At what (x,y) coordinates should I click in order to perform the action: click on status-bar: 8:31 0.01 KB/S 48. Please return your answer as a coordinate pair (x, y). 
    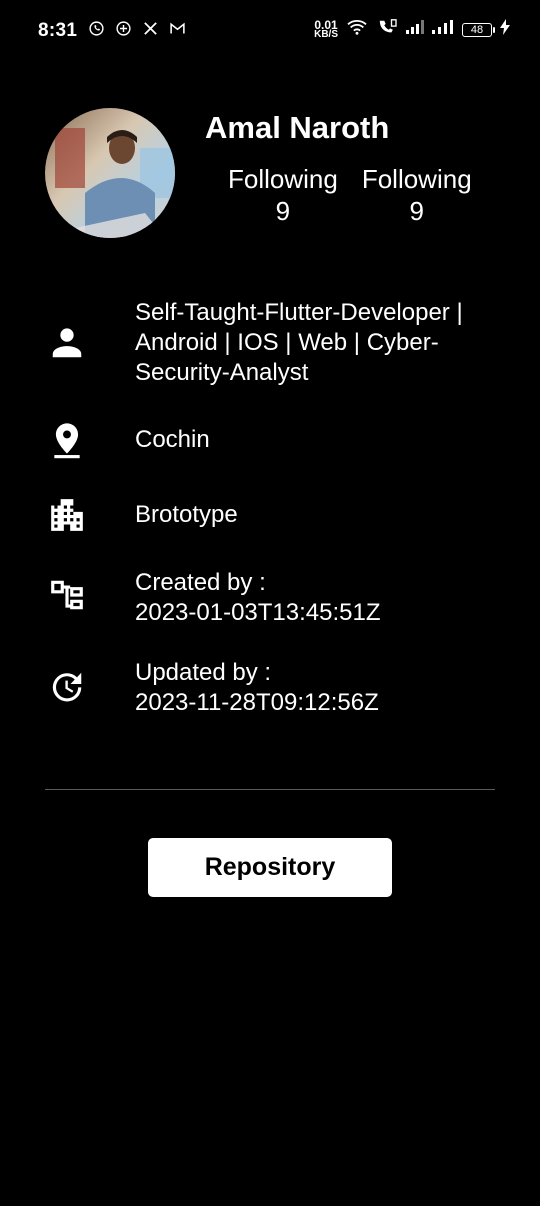
    Looking at the image, I should click on (270, 31).